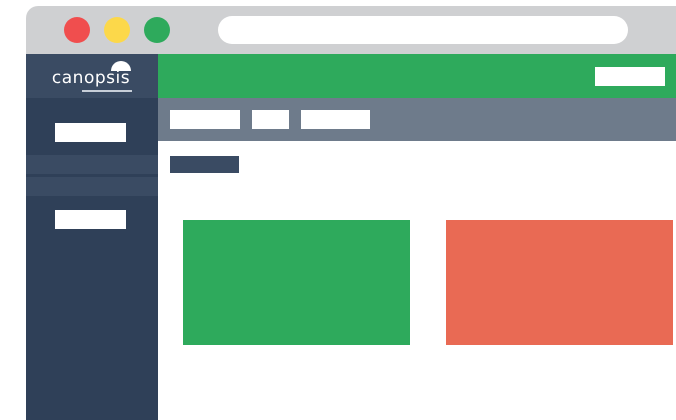 The width and height of the screenshot is (676, 420). What do you see at coordinates (117, 30) in the screenshot?
I see `minimize-icon` at bounding box center [117, 30].